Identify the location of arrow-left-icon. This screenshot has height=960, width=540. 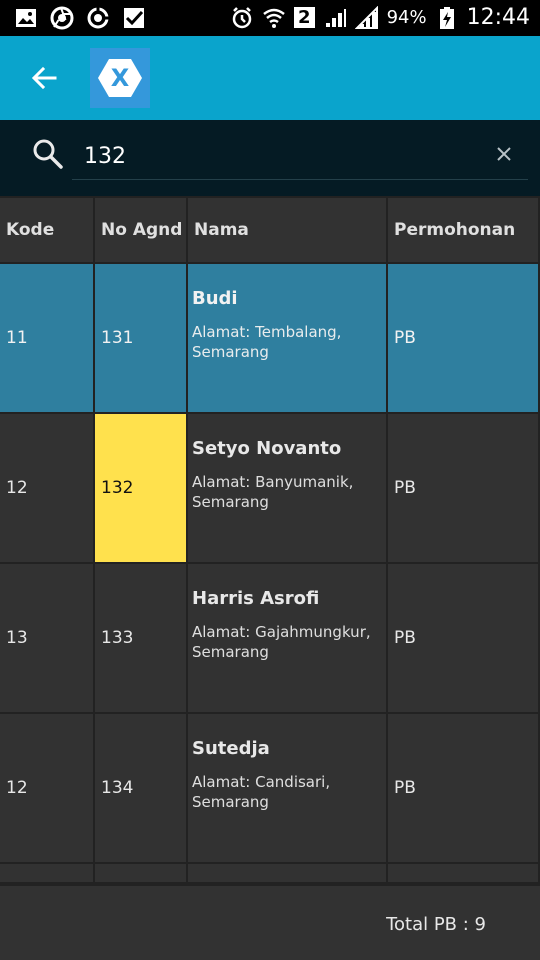
(44, 78).